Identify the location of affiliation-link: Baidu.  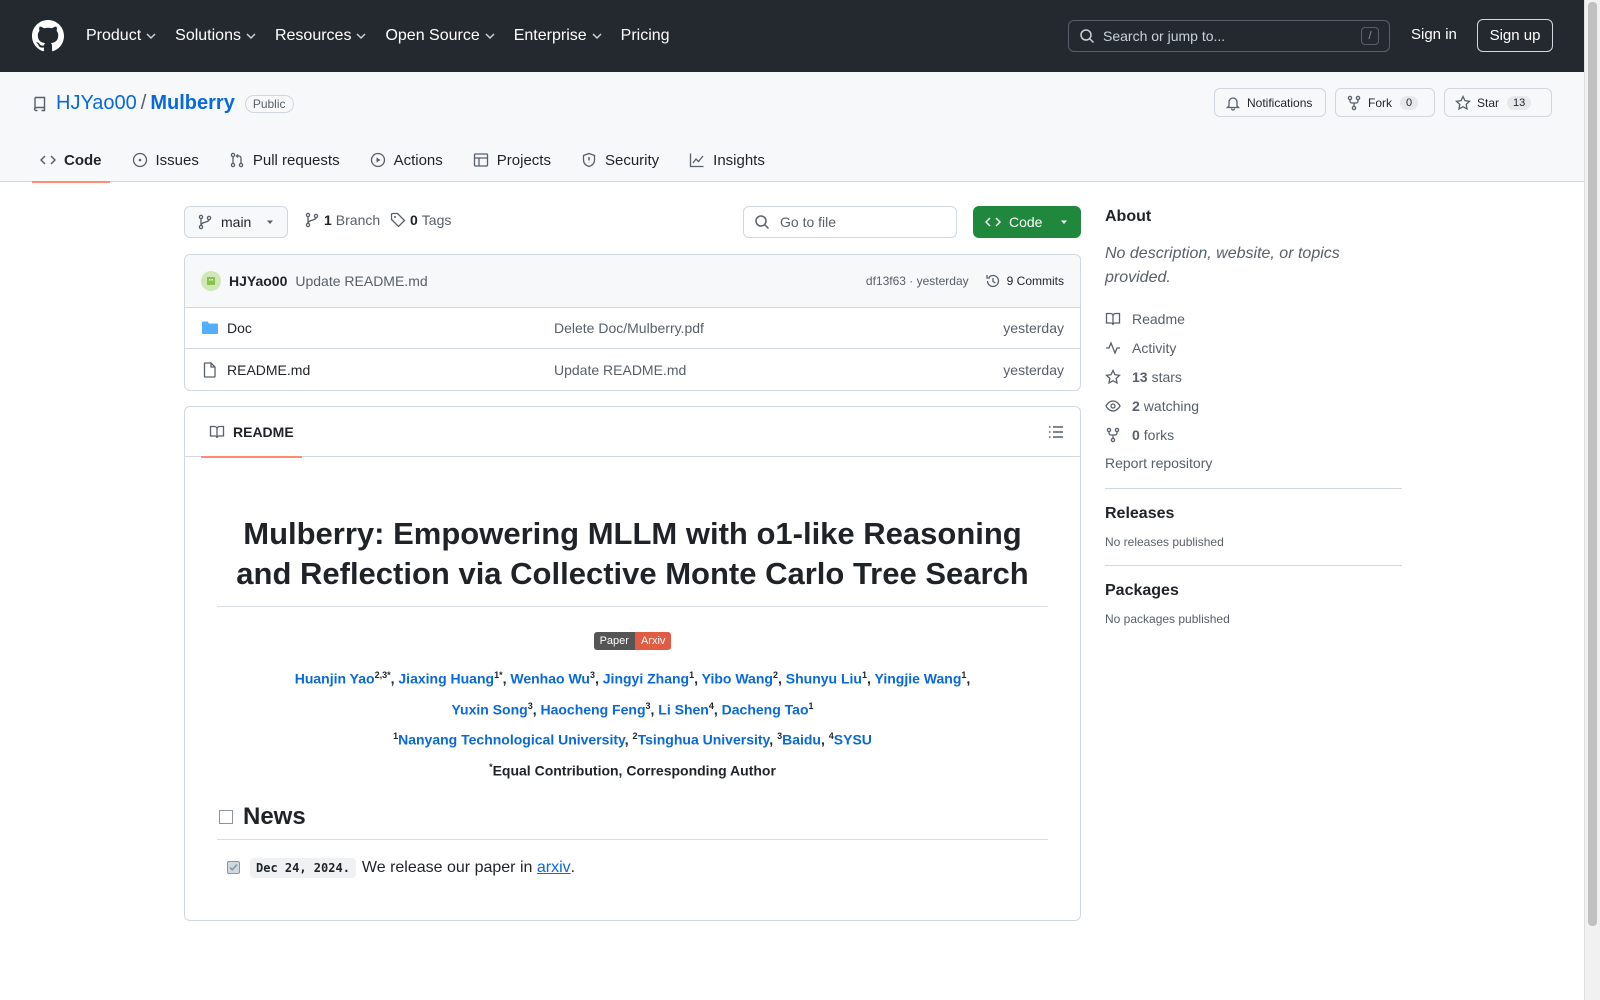
(801, 740).